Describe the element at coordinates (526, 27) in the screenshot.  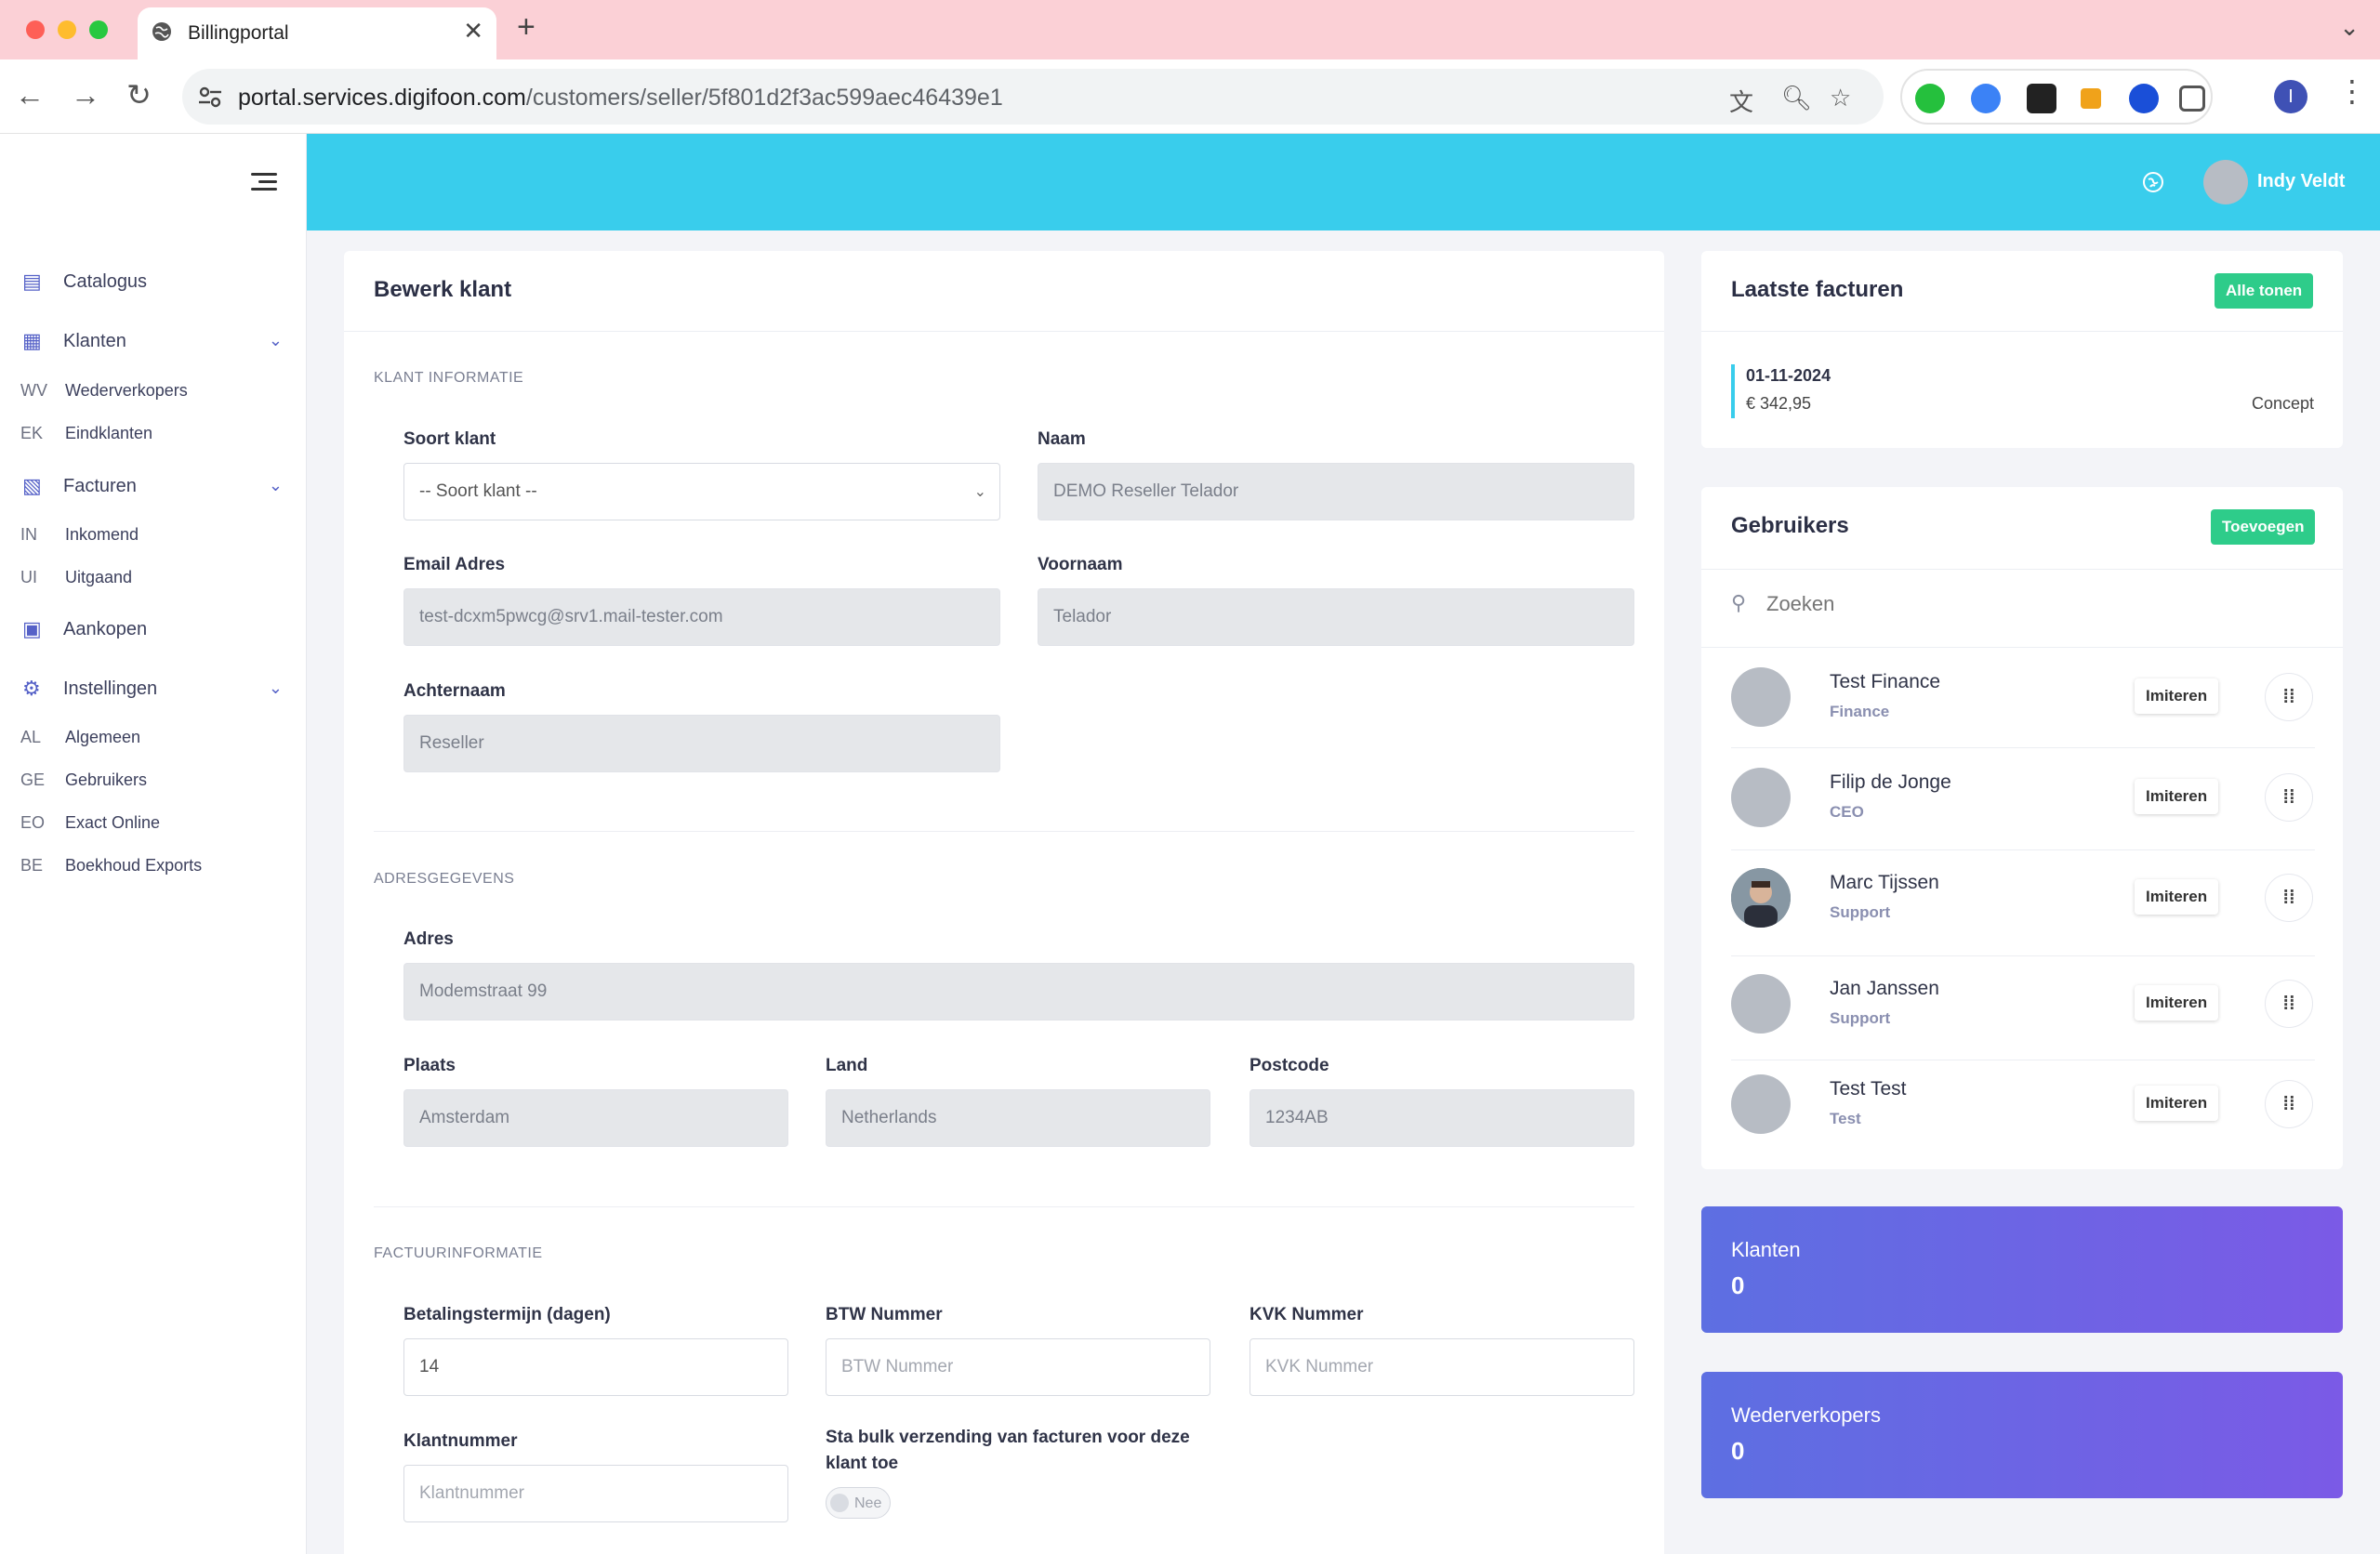
I see `new-tab-icon: +` at that location.